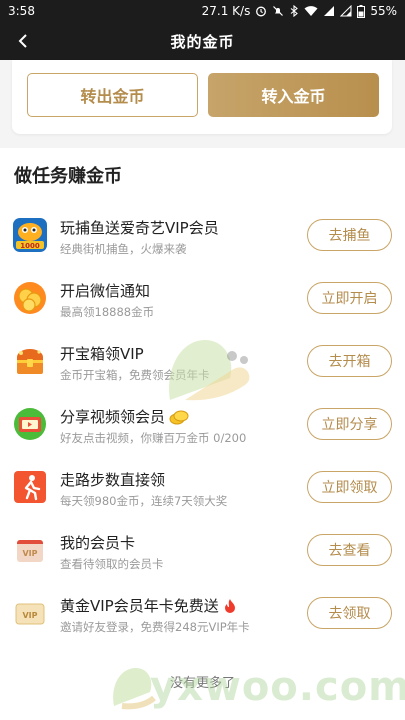 The width and height of the screenshot is (405, 720). What do you see at coordinates (113, 417) in the screenshot?
I see `task-title-text: 分享视频领会员` at bounding box center [113, 417].